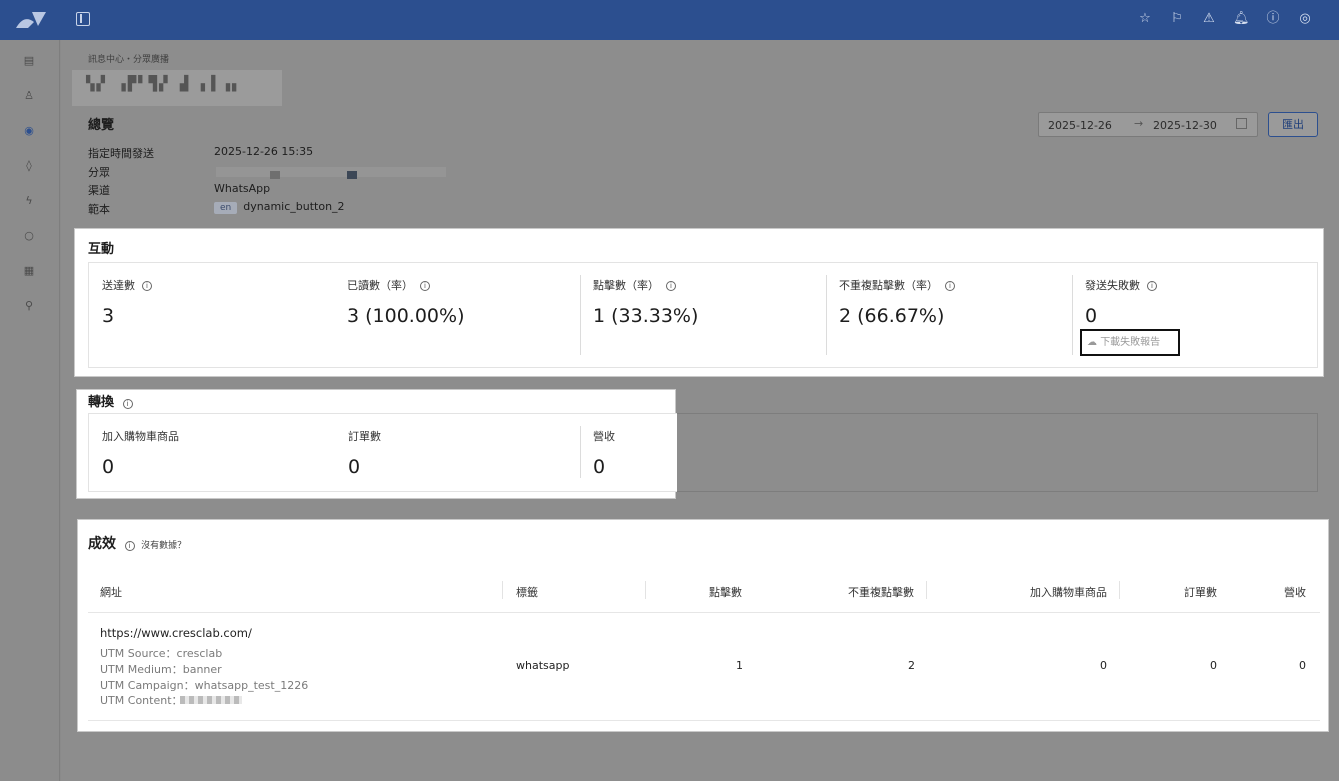 Image resolution: width=1339 pixels, height=781 pixels. I want to click on conversion-stats: 加入購物車商品 0 訂單數 0 營收 0, so click(382, 452).